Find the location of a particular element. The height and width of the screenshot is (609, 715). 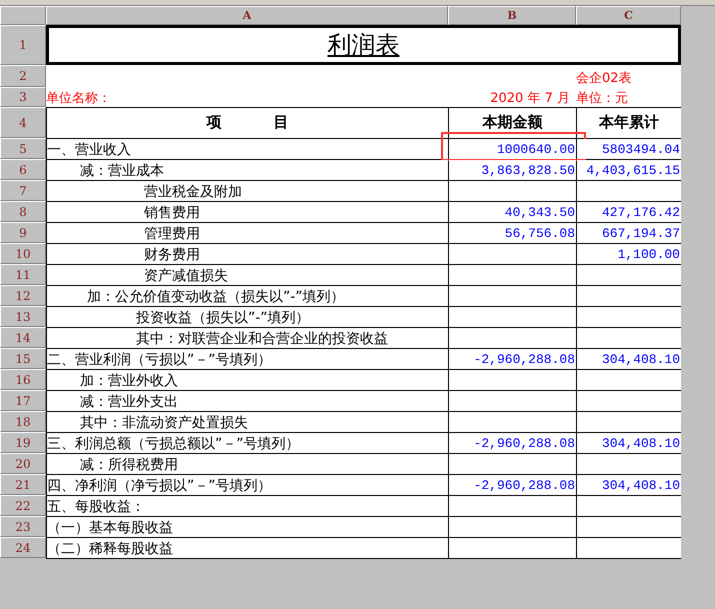

row-header: 17 is located at coordinates (23, 400).